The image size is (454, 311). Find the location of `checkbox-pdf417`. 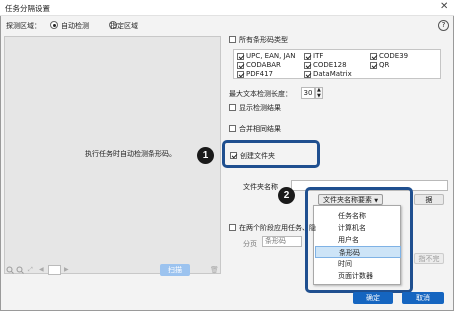

checkbox-pdf417 is located at coordinates (240, 74).